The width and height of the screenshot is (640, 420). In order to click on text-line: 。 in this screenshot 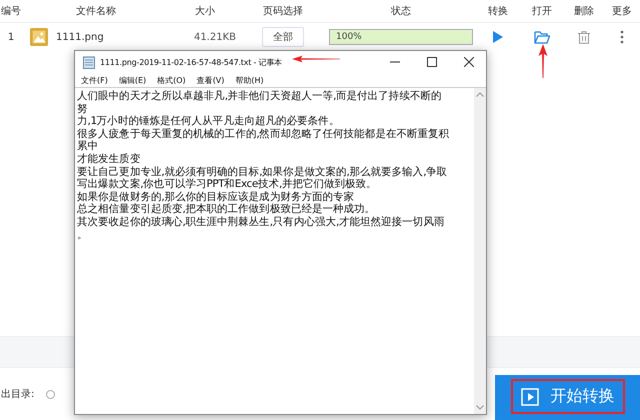, I will do `click(83, 235)`.